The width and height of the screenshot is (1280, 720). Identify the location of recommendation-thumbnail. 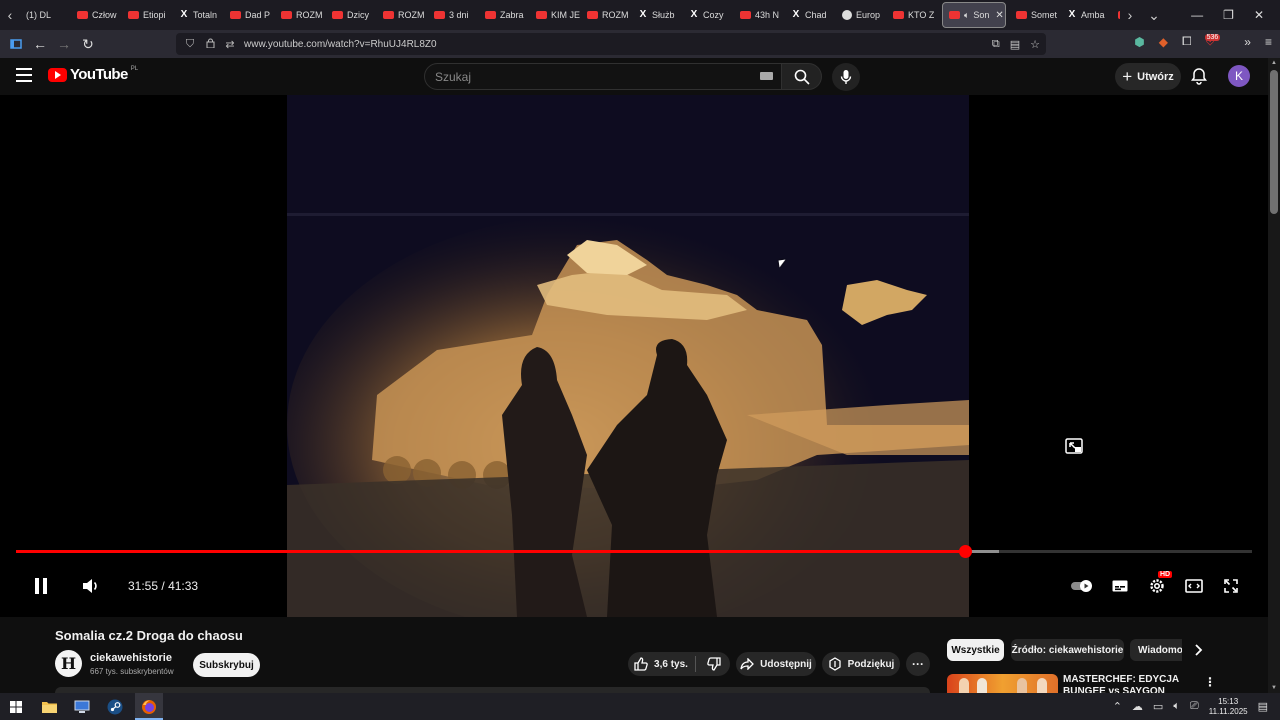
(1002, 683).